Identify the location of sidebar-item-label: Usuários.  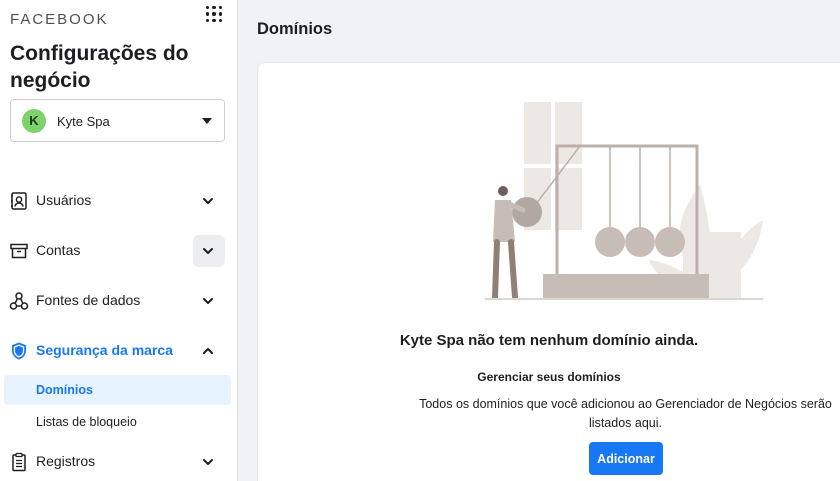
(64, 200).